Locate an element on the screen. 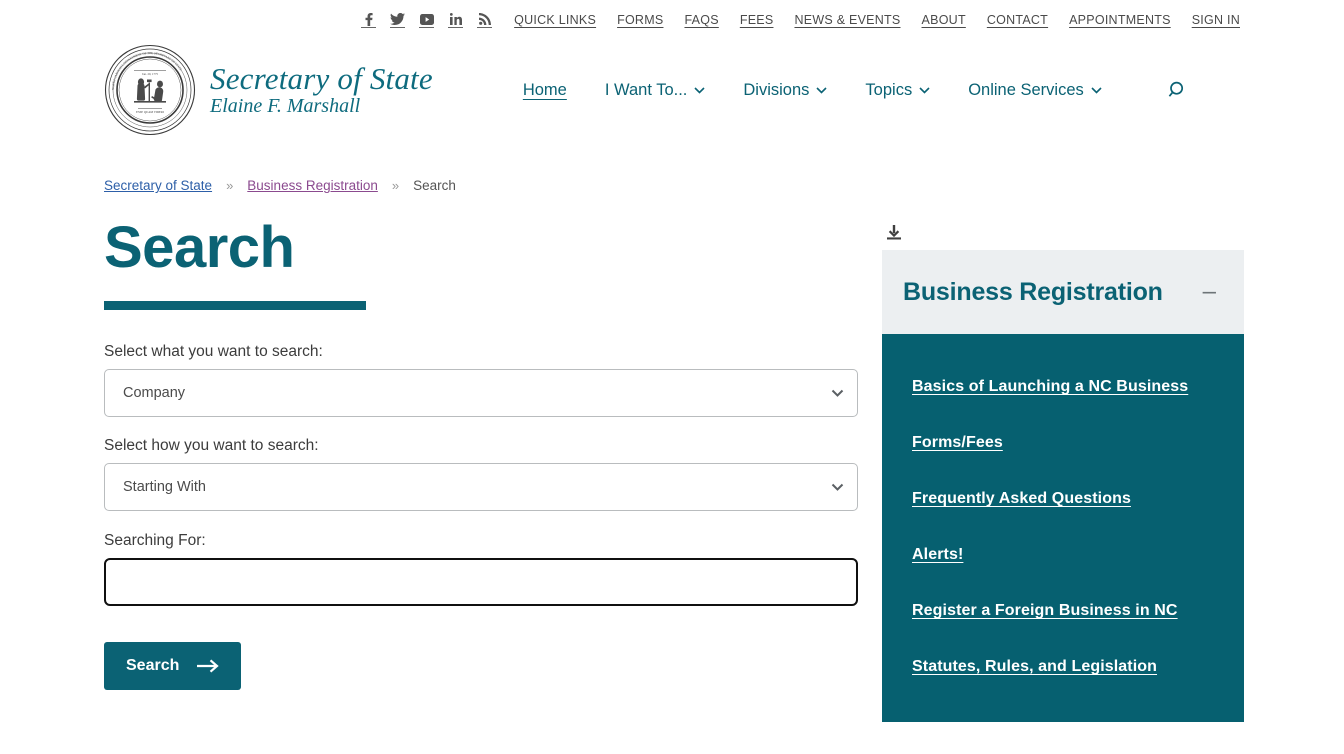 Image resolution: width=1344 pixels, height=754 pixels. sidebar-panel-title: Business Registration is located at coordinates (1033, 291).